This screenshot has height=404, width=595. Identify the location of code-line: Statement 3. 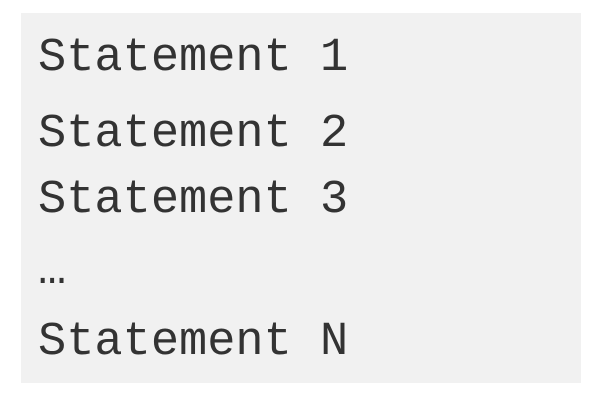
(193, 200).